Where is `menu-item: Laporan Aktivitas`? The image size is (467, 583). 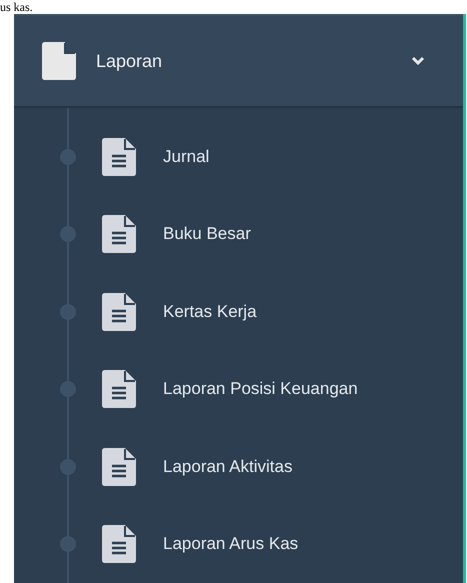
menu-item: Laporan Aktivitas is located at coordinates (197, 467).